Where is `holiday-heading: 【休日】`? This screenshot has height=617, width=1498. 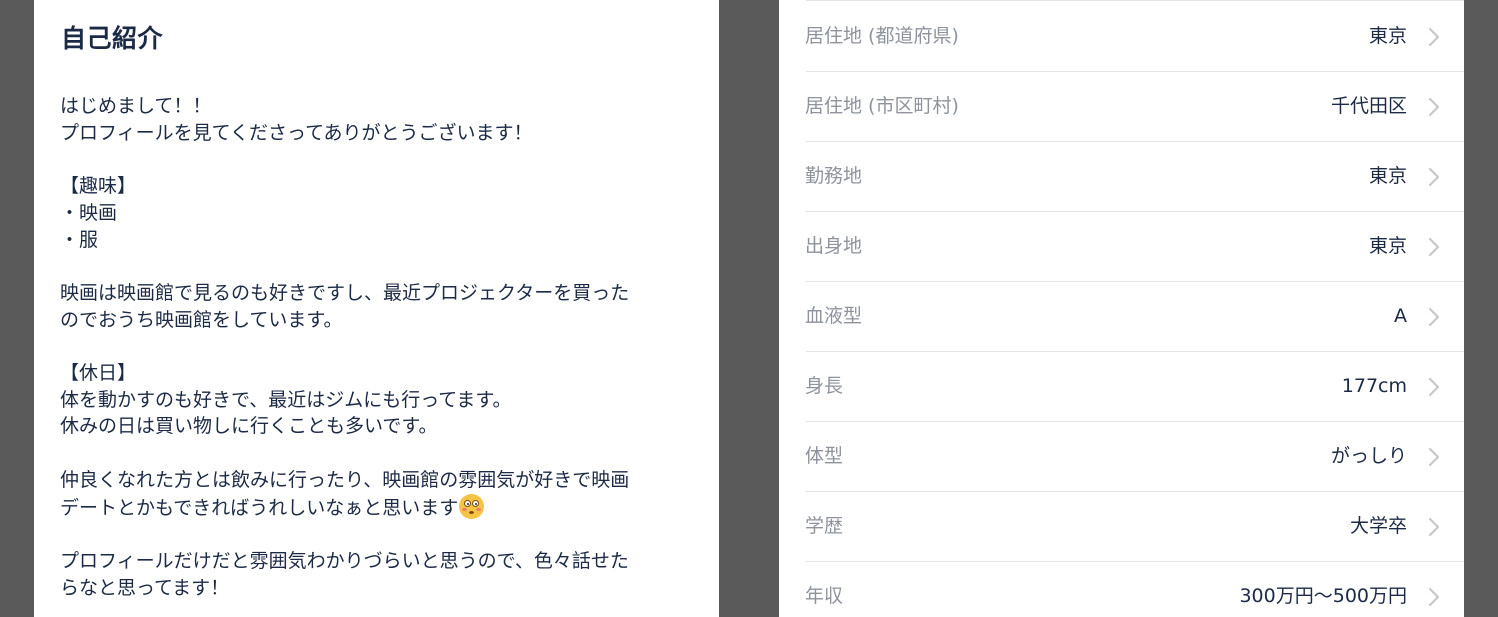 holiday-heading: 【休日】 is located at coordinates (98, 373).